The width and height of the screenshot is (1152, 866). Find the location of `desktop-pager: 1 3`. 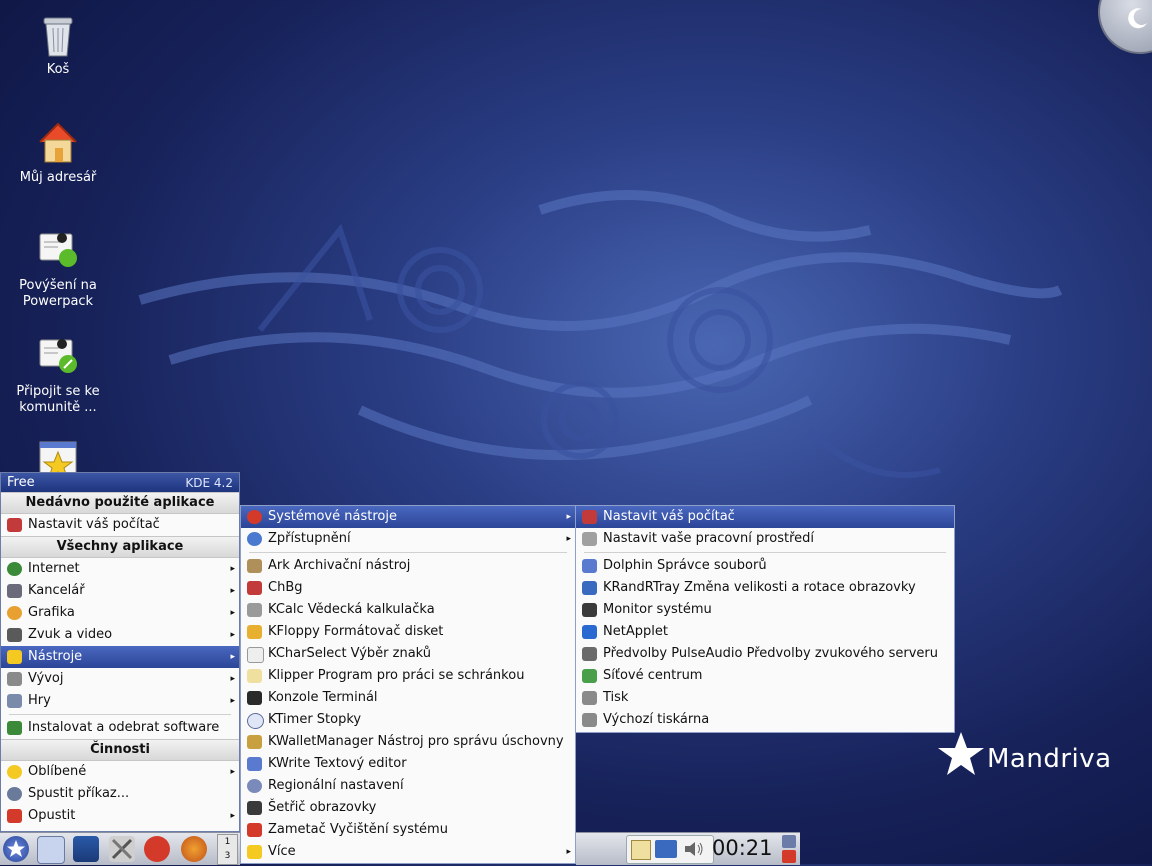

desktop-pager: 1 3 is located at coordinates (227, 849).